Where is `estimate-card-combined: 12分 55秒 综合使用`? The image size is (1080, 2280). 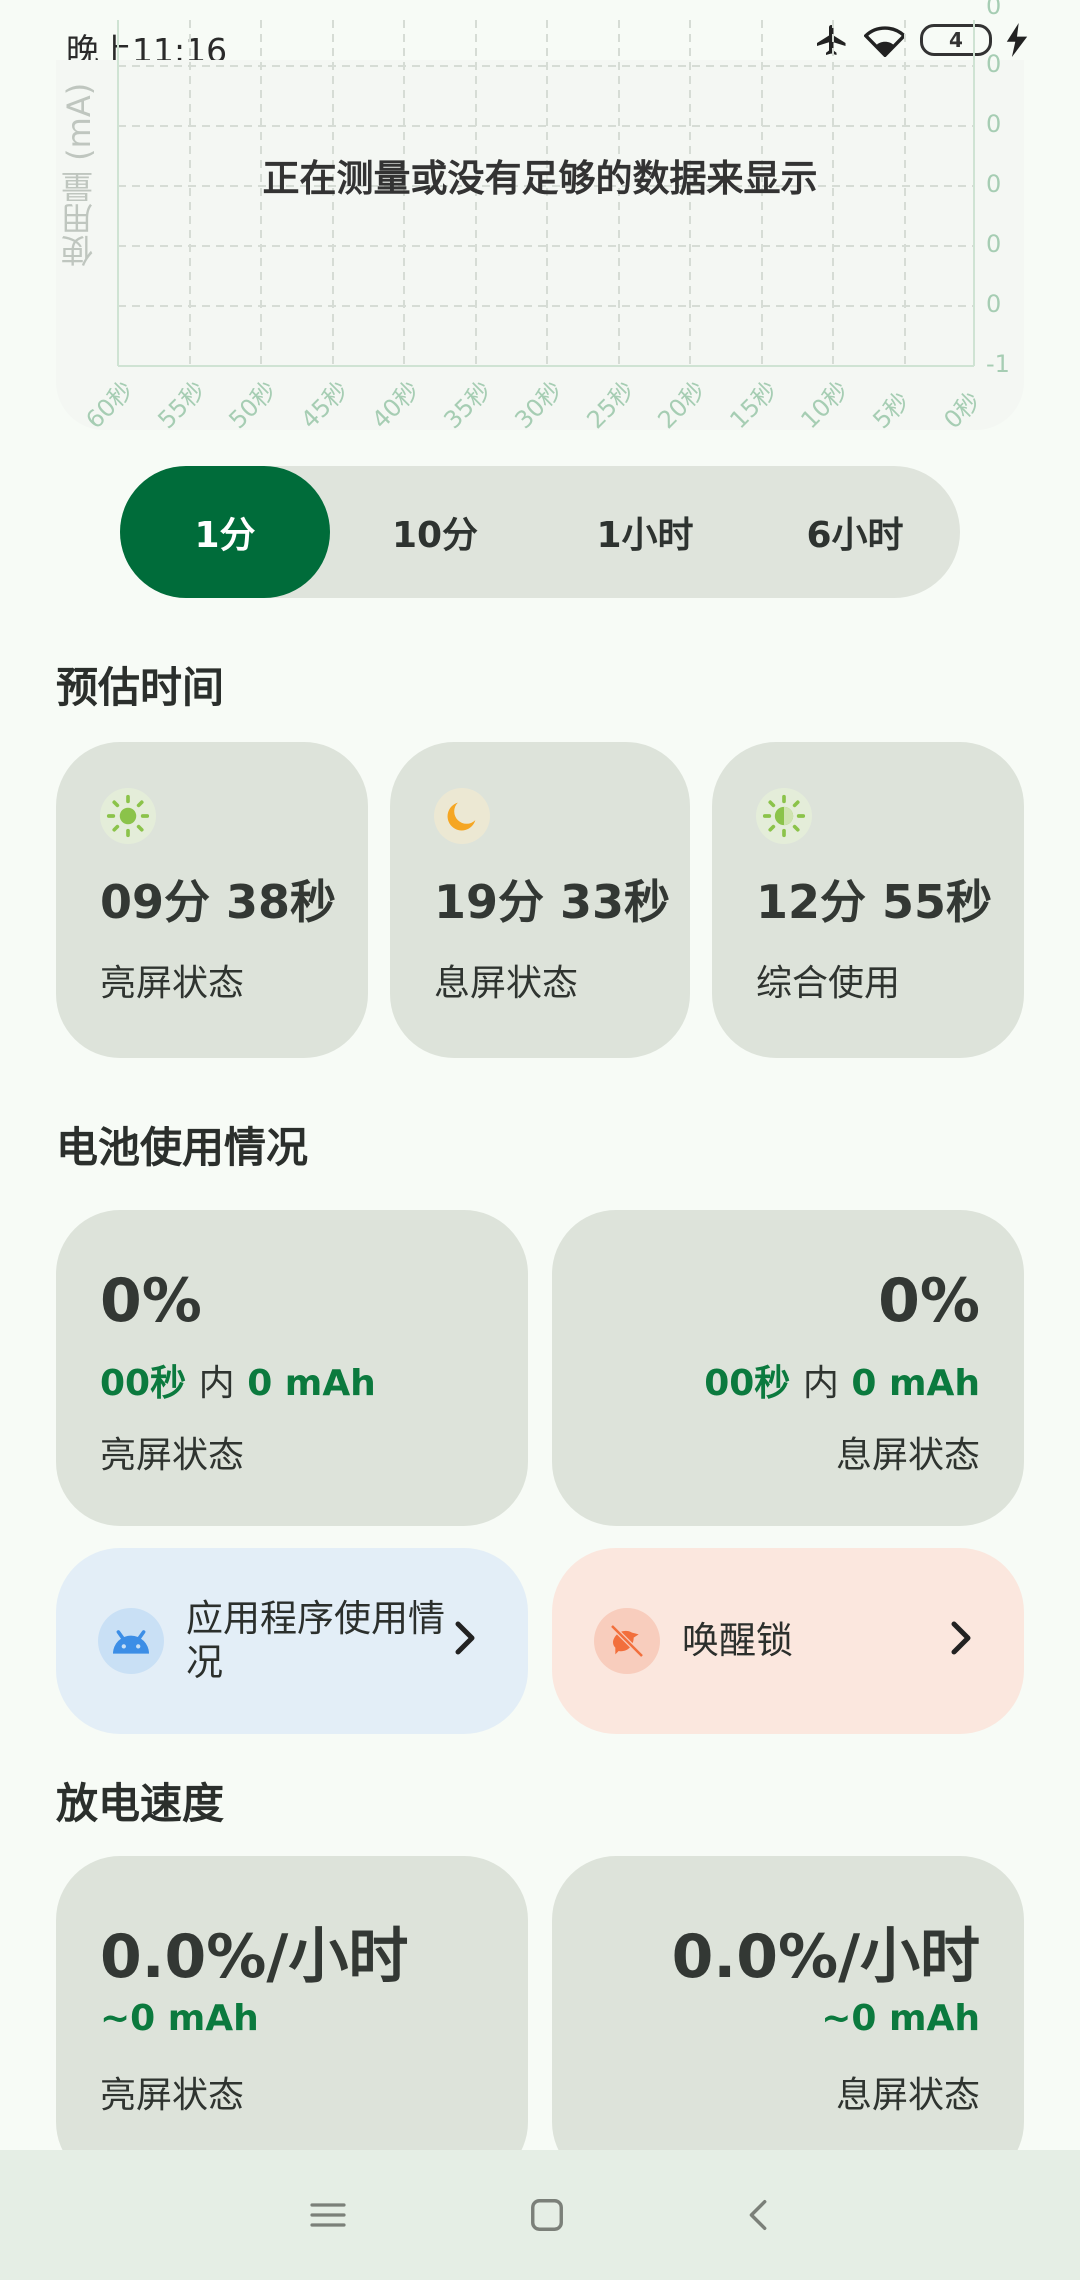 estimate-card-combined: 12分 55秒 综合使用 is located at coordinates (868, 900).